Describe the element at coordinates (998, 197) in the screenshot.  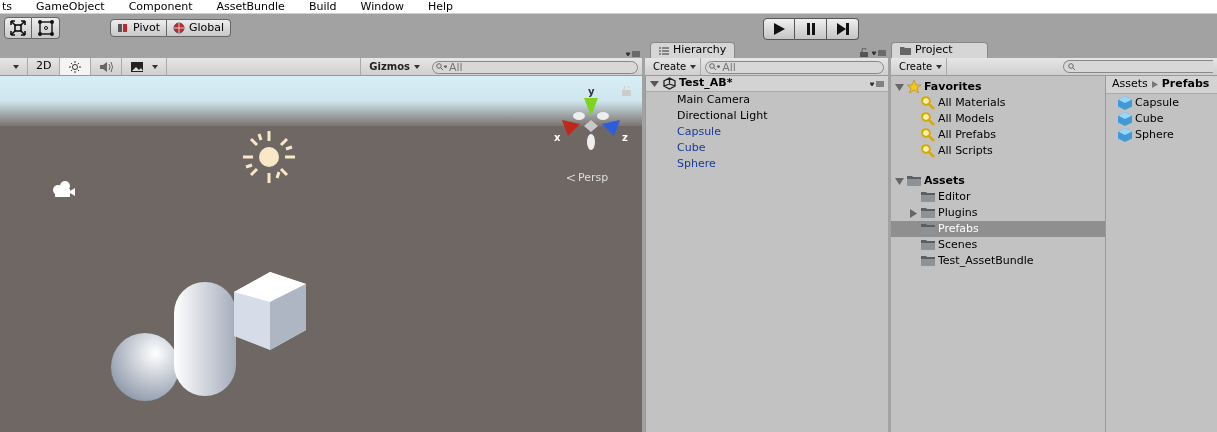
I see `folder-item: Editor` at that location.